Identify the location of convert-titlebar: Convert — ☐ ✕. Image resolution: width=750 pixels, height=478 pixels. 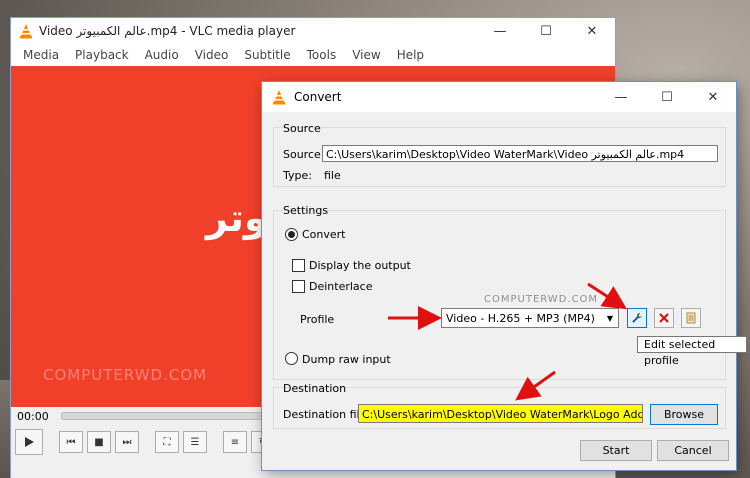
(499, 97).